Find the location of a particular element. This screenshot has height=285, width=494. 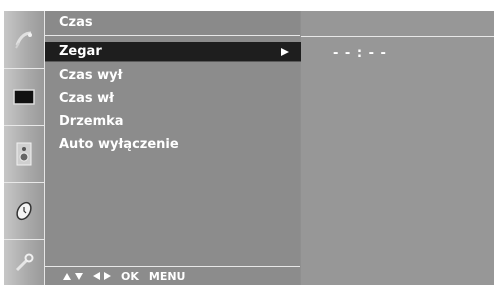

menu-item-label: Auto wyłączenie is located at coordinates (119, 144).